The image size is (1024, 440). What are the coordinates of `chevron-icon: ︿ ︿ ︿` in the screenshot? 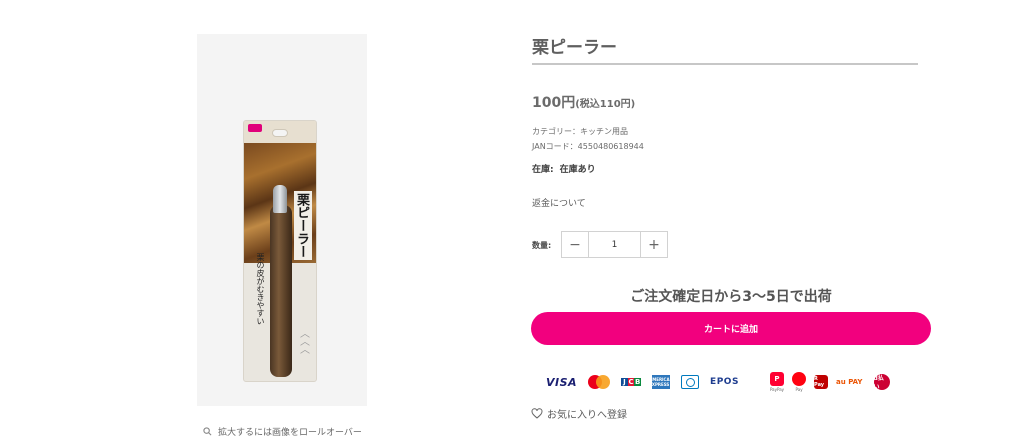 It's located at (305, 342).